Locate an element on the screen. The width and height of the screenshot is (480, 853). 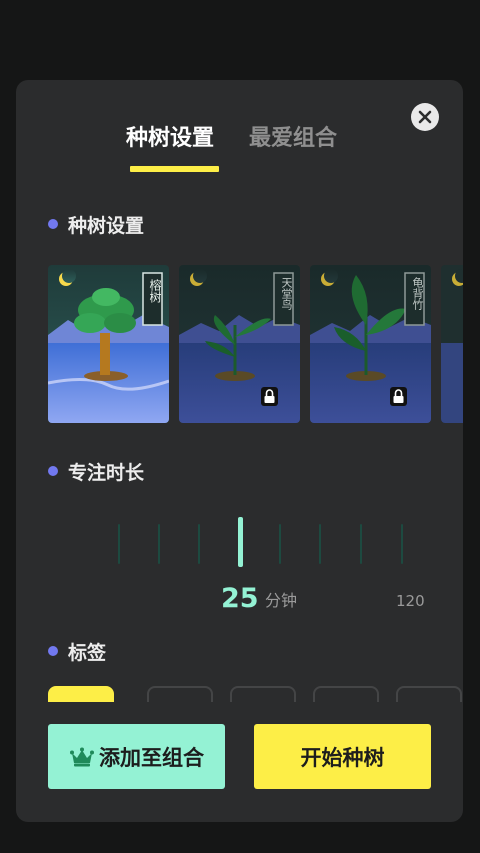
add-to-combo-button: 添加至组合 is located at coordinates (136, 756).